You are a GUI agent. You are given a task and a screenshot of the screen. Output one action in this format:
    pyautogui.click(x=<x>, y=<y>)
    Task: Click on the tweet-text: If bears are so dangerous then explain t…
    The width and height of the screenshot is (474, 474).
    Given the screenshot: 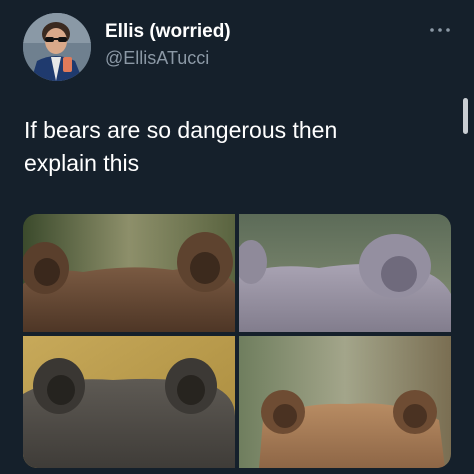 What is the action you would take?
    pyautogui.click(x=234, y=147)
    